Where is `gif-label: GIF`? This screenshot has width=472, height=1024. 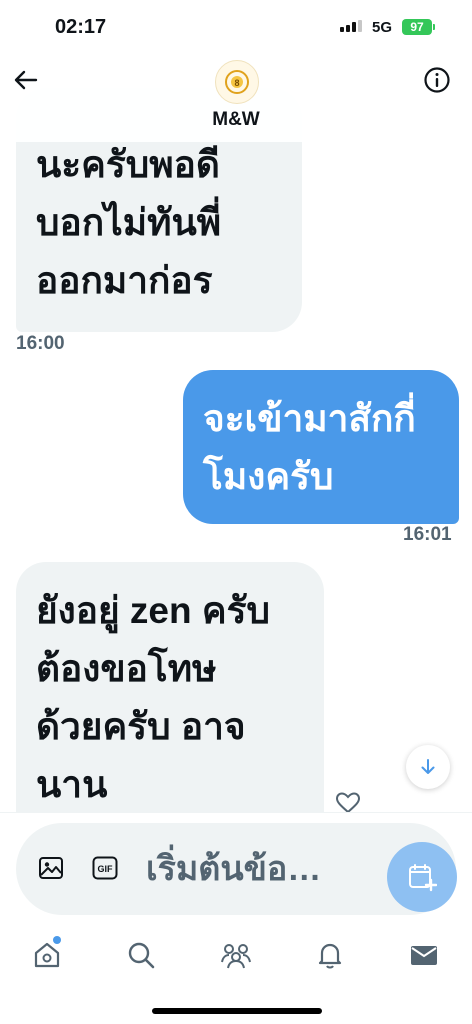 gif-label: GIF is located at coordinates (106, 869).